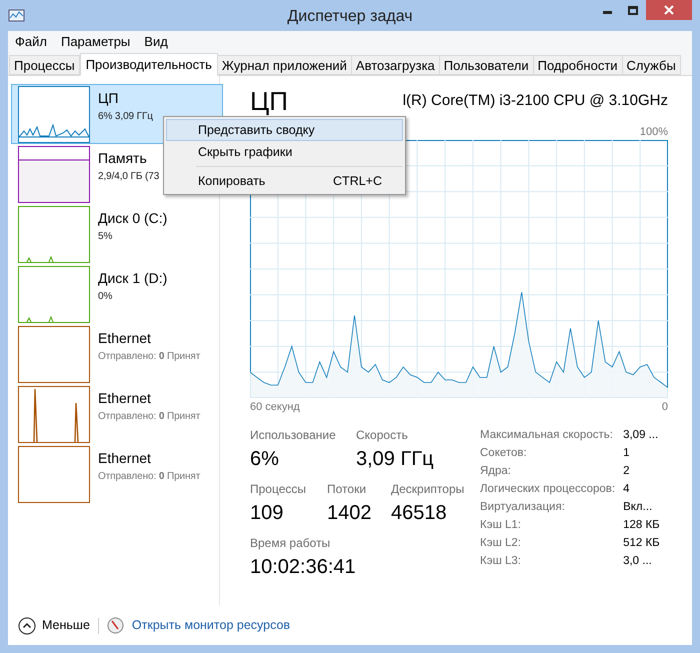  Describe the element at coordinates (284, 65) in the screenshot. I see `tab: Журнал приложений` at that location.